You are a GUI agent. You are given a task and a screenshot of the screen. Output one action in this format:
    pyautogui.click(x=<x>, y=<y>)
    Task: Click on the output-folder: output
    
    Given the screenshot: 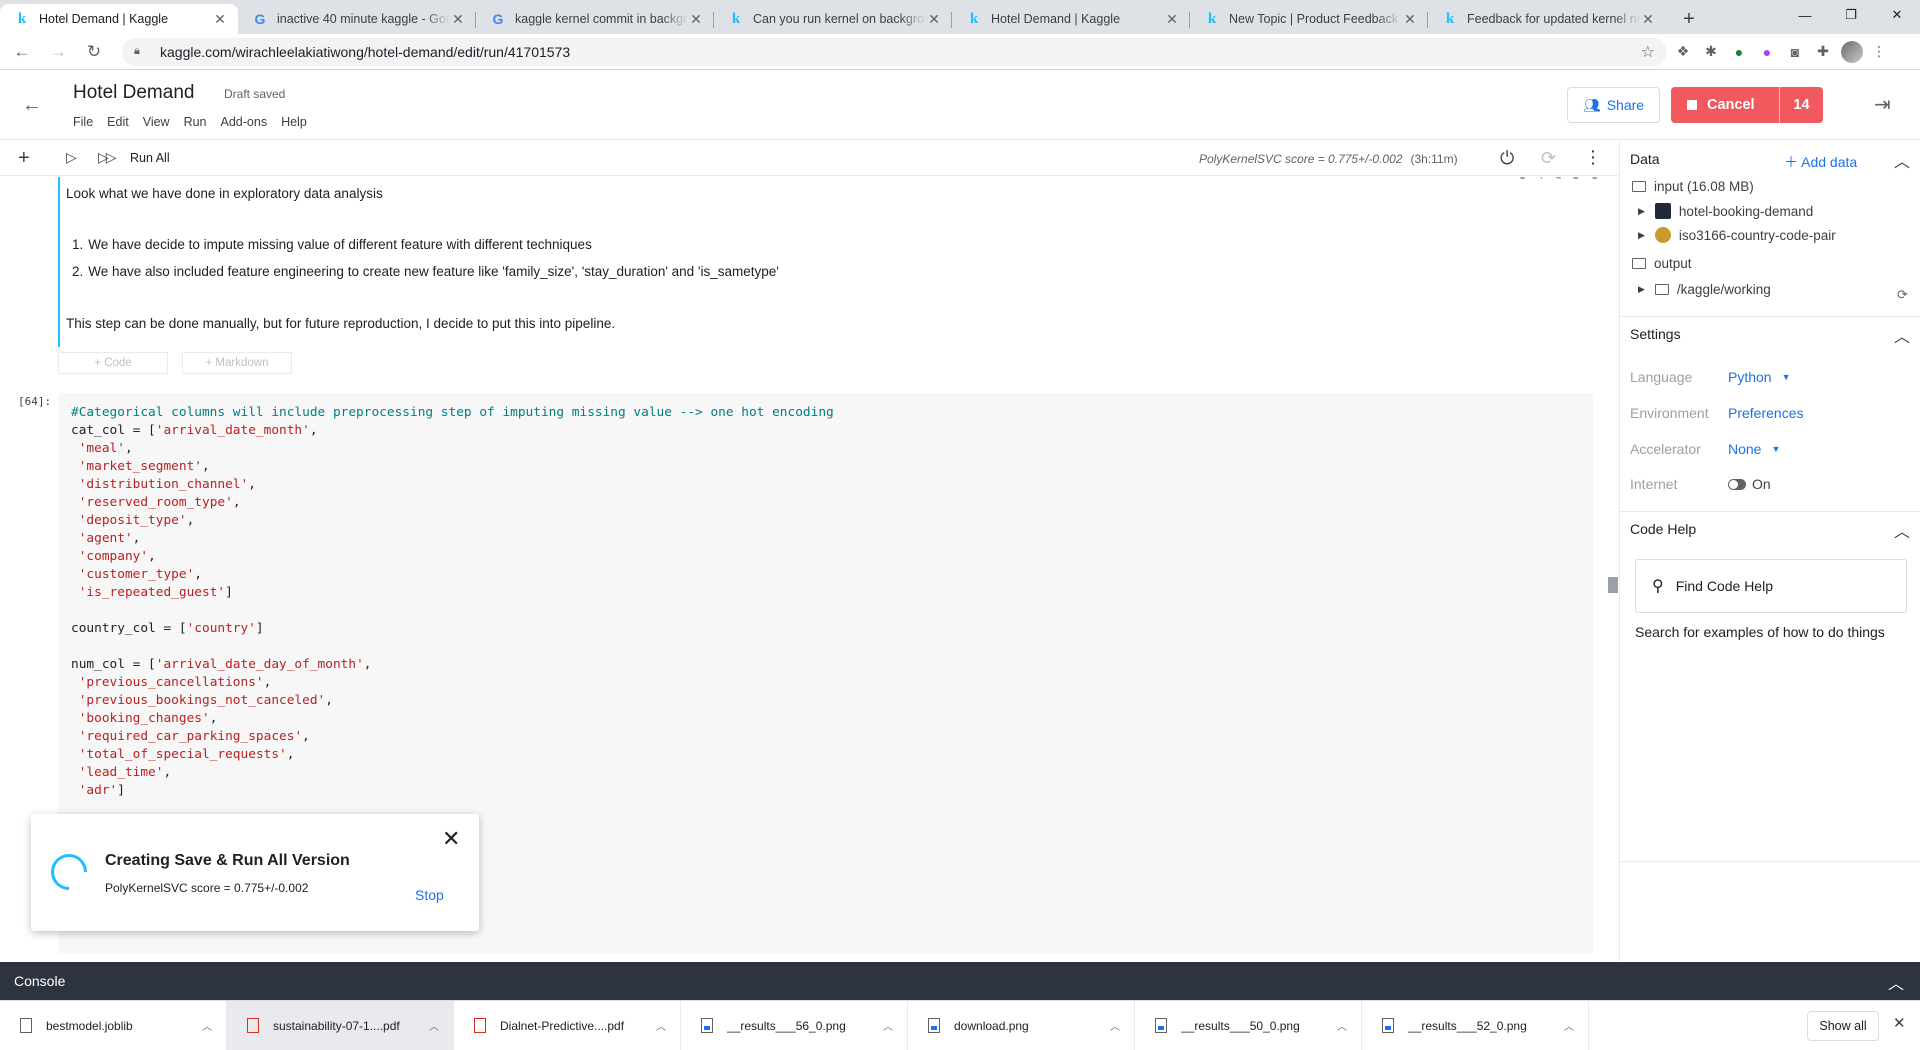 What is the action you would take?
    pyautogui.click(x=1662, y=263)
    